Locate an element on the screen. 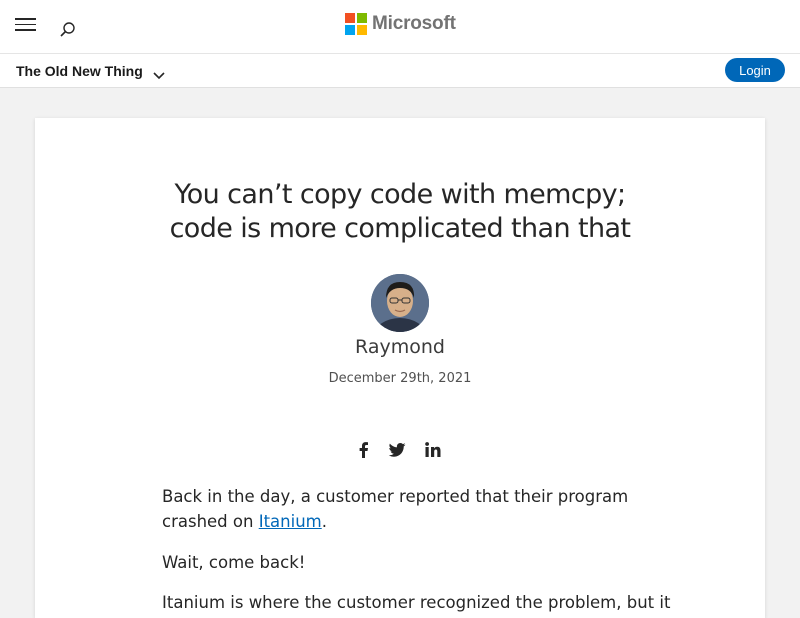 This screenshot has height=618, width=800. author-name: Raymond is located at coordinates (400, 347).